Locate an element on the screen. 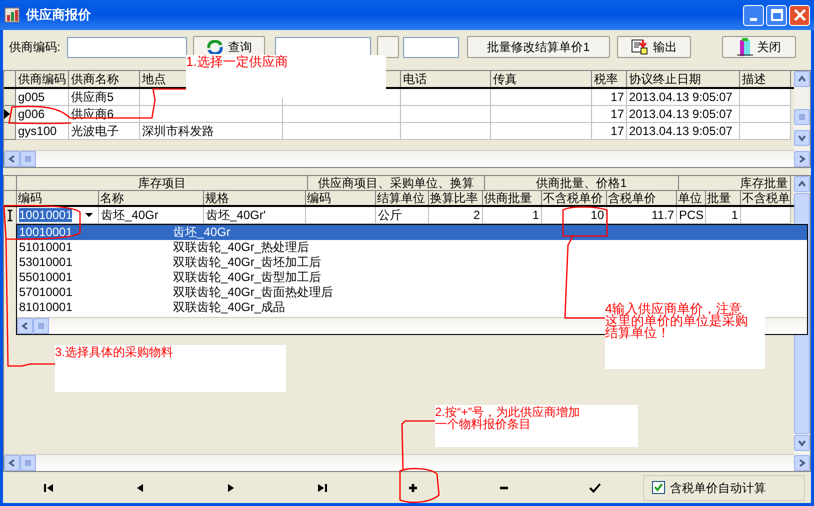 This screenshot has height=506, width=814. current-row-icon is located at coordinates (7, 114).